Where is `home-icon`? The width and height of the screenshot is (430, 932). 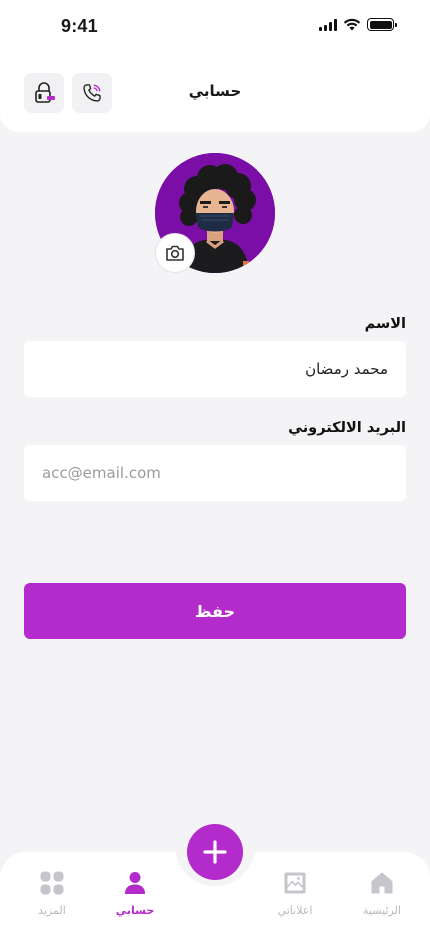 home-icon is located at coordinates (382, 883).